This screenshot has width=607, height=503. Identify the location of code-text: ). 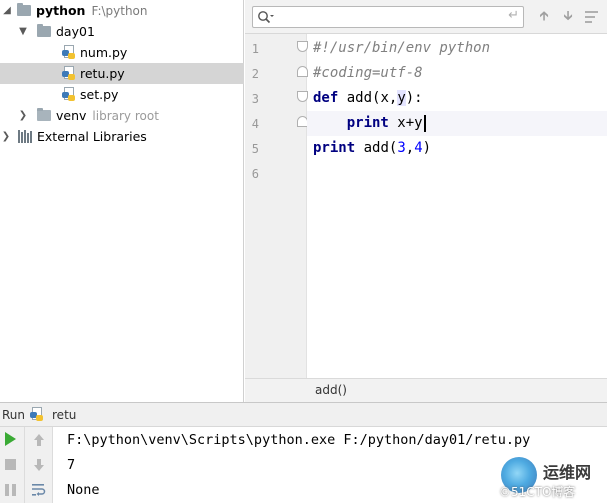
(427, 148).